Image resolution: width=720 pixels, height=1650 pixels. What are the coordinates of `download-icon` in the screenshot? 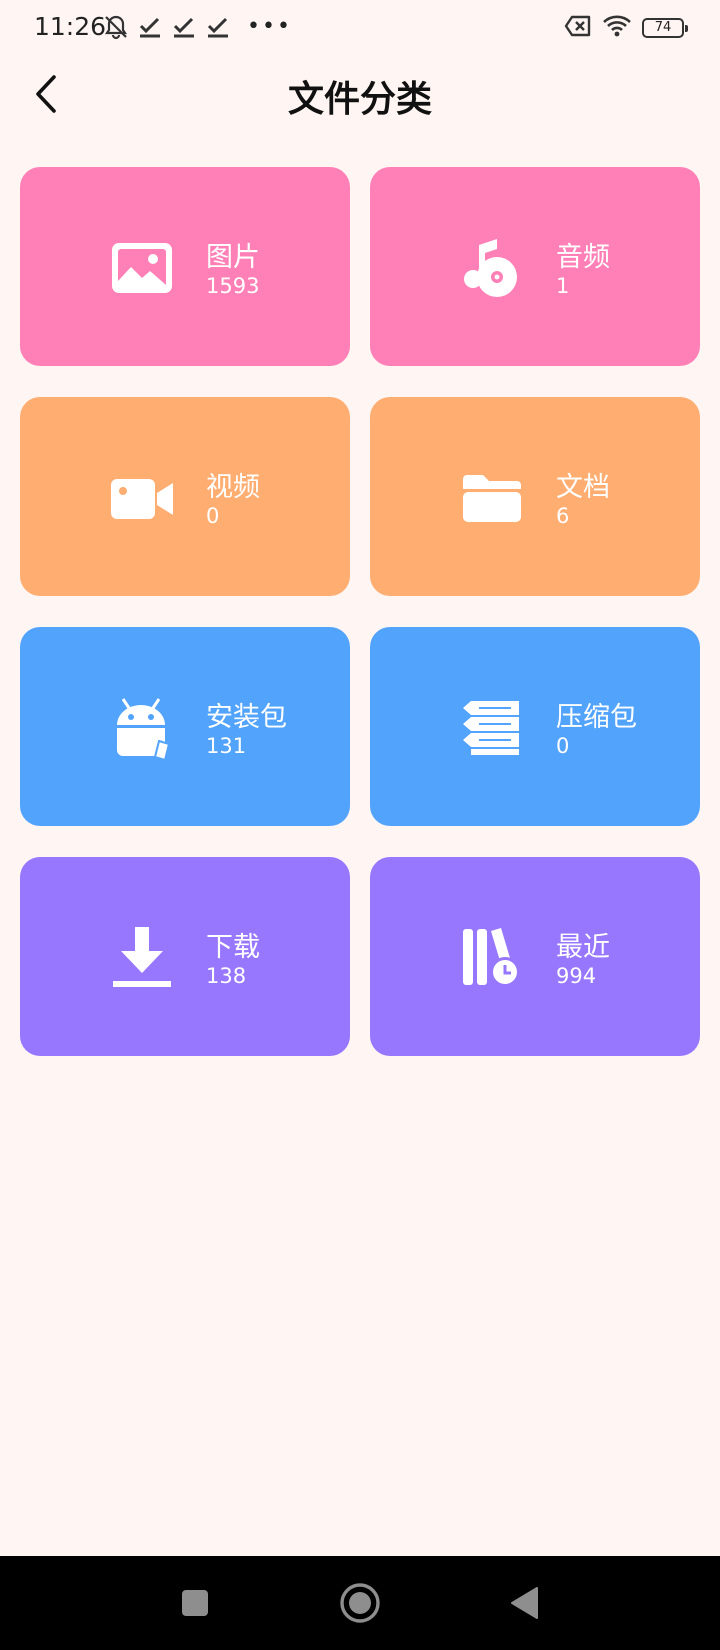 It's located at (142, 958).